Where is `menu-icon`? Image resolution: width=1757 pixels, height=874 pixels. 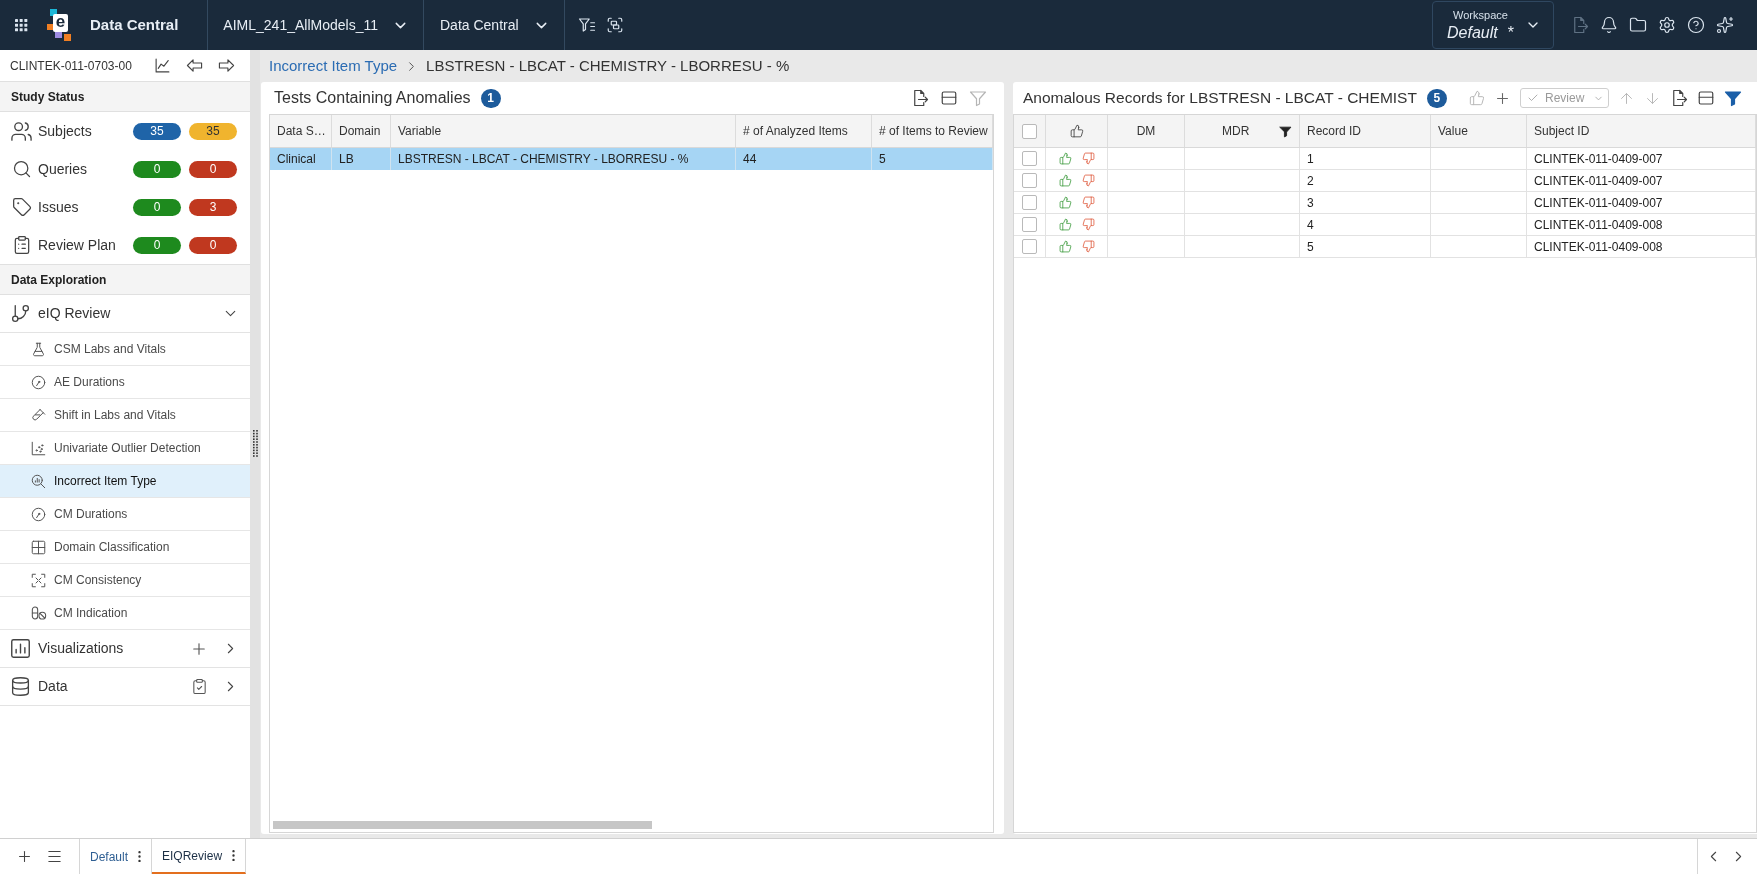 menu-icon is located at coordinates (54, 856).